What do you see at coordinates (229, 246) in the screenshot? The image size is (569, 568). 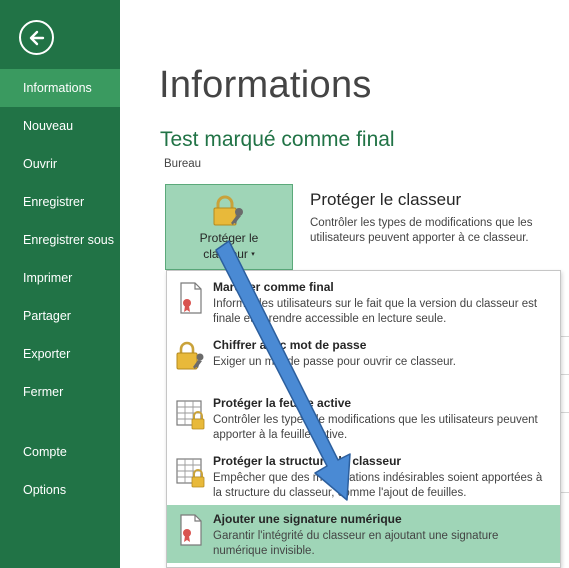 I see `protect-workbook-label: Protéger le classeur ▾` at bounding box center [229, 246].